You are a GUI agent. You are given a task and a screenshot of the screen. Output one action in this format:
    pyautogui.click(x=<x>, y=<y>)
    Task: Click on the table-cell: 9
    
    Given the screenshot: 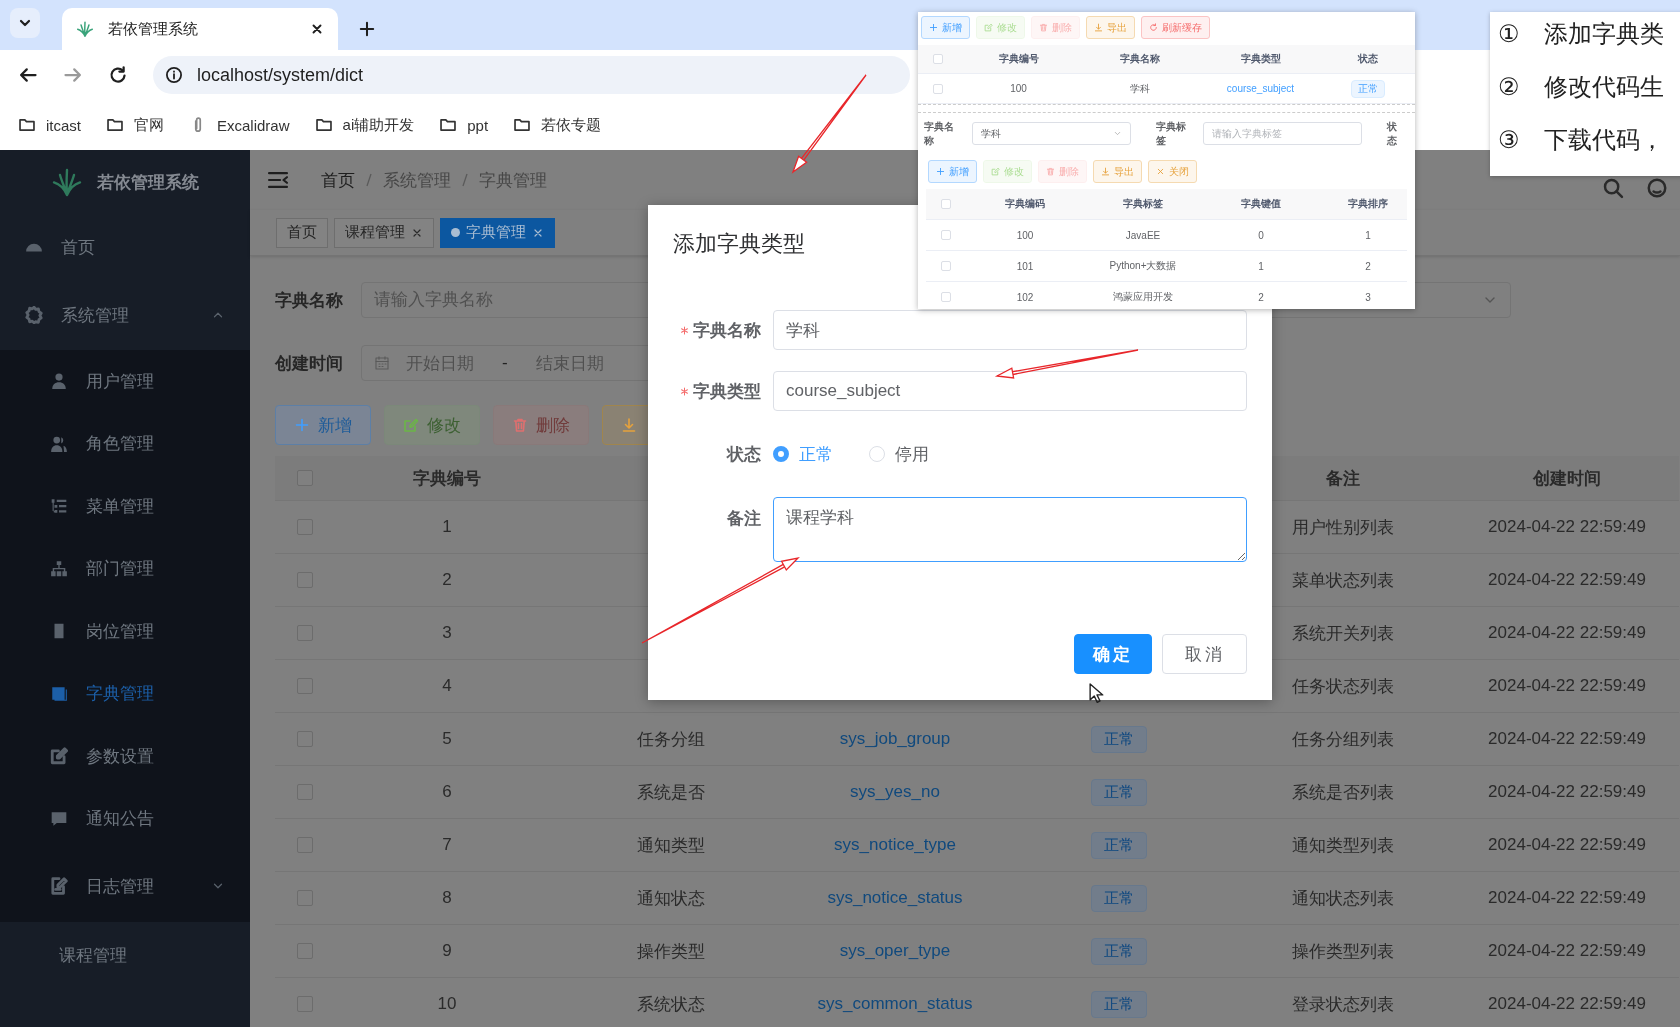 What is the action you would take?
    pyautogui.click(x=447, y=951)
    